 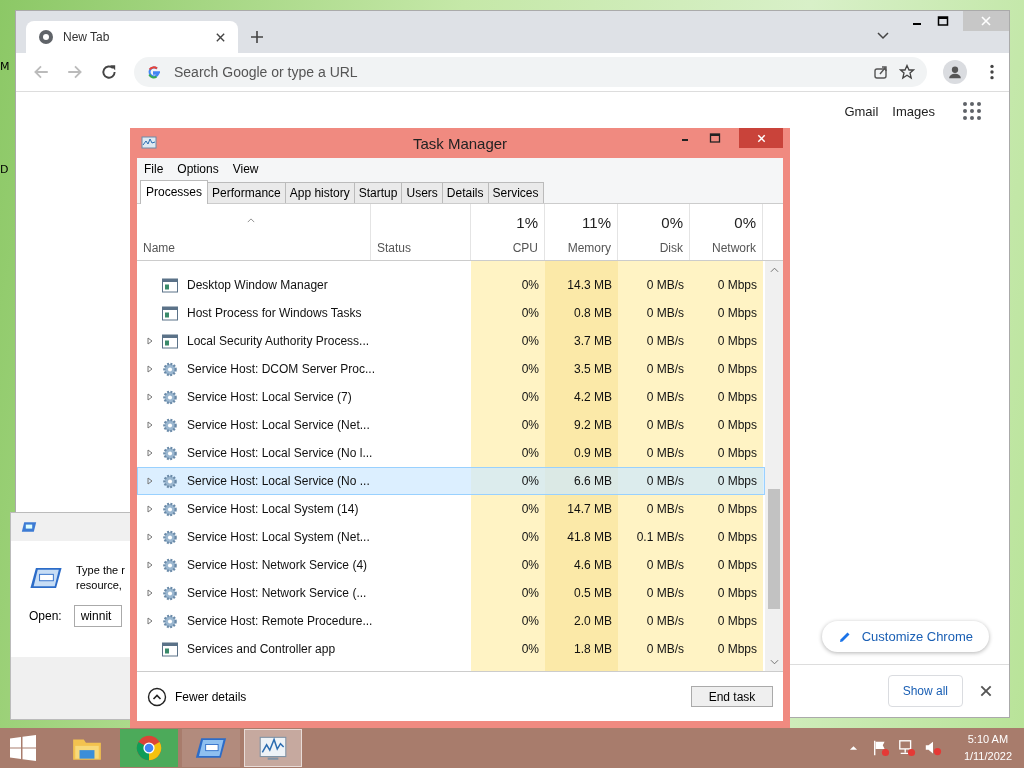 I want to click on prompt-text: resource,, so click(x=99, y=585).